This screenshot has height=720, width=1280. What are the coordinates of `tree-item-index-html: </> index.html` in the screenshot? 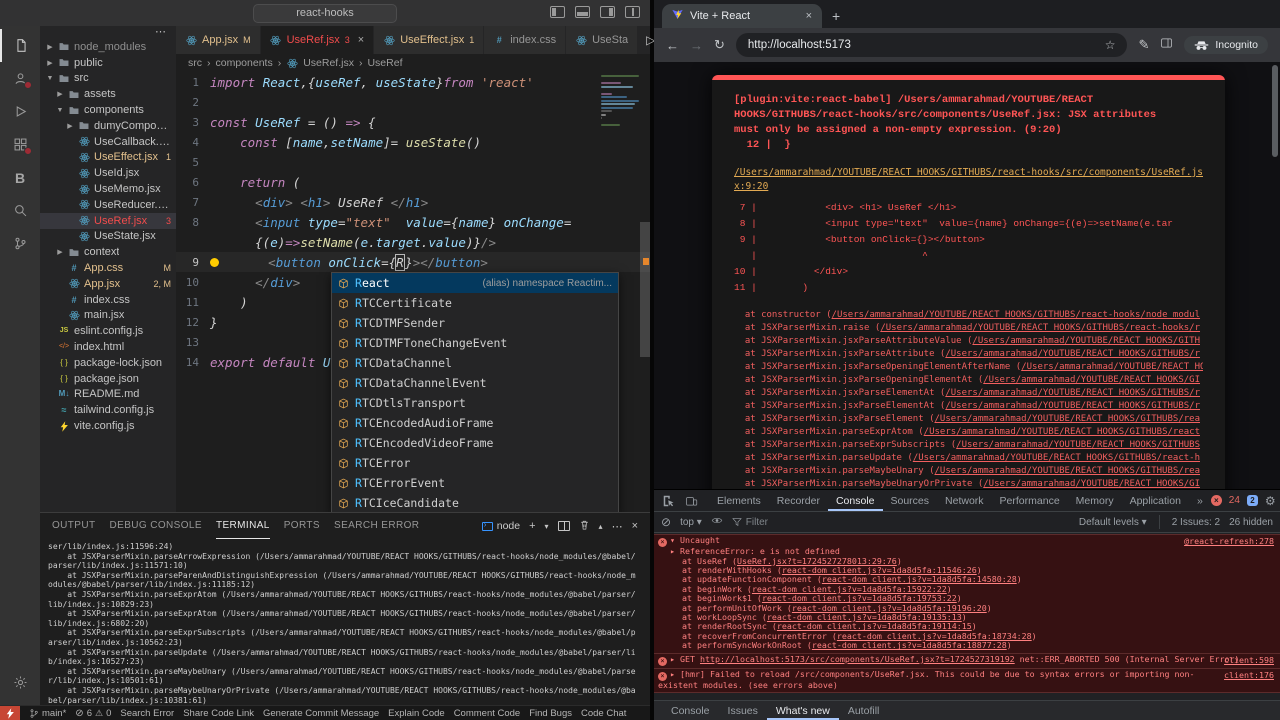 It's located at (108, 347).